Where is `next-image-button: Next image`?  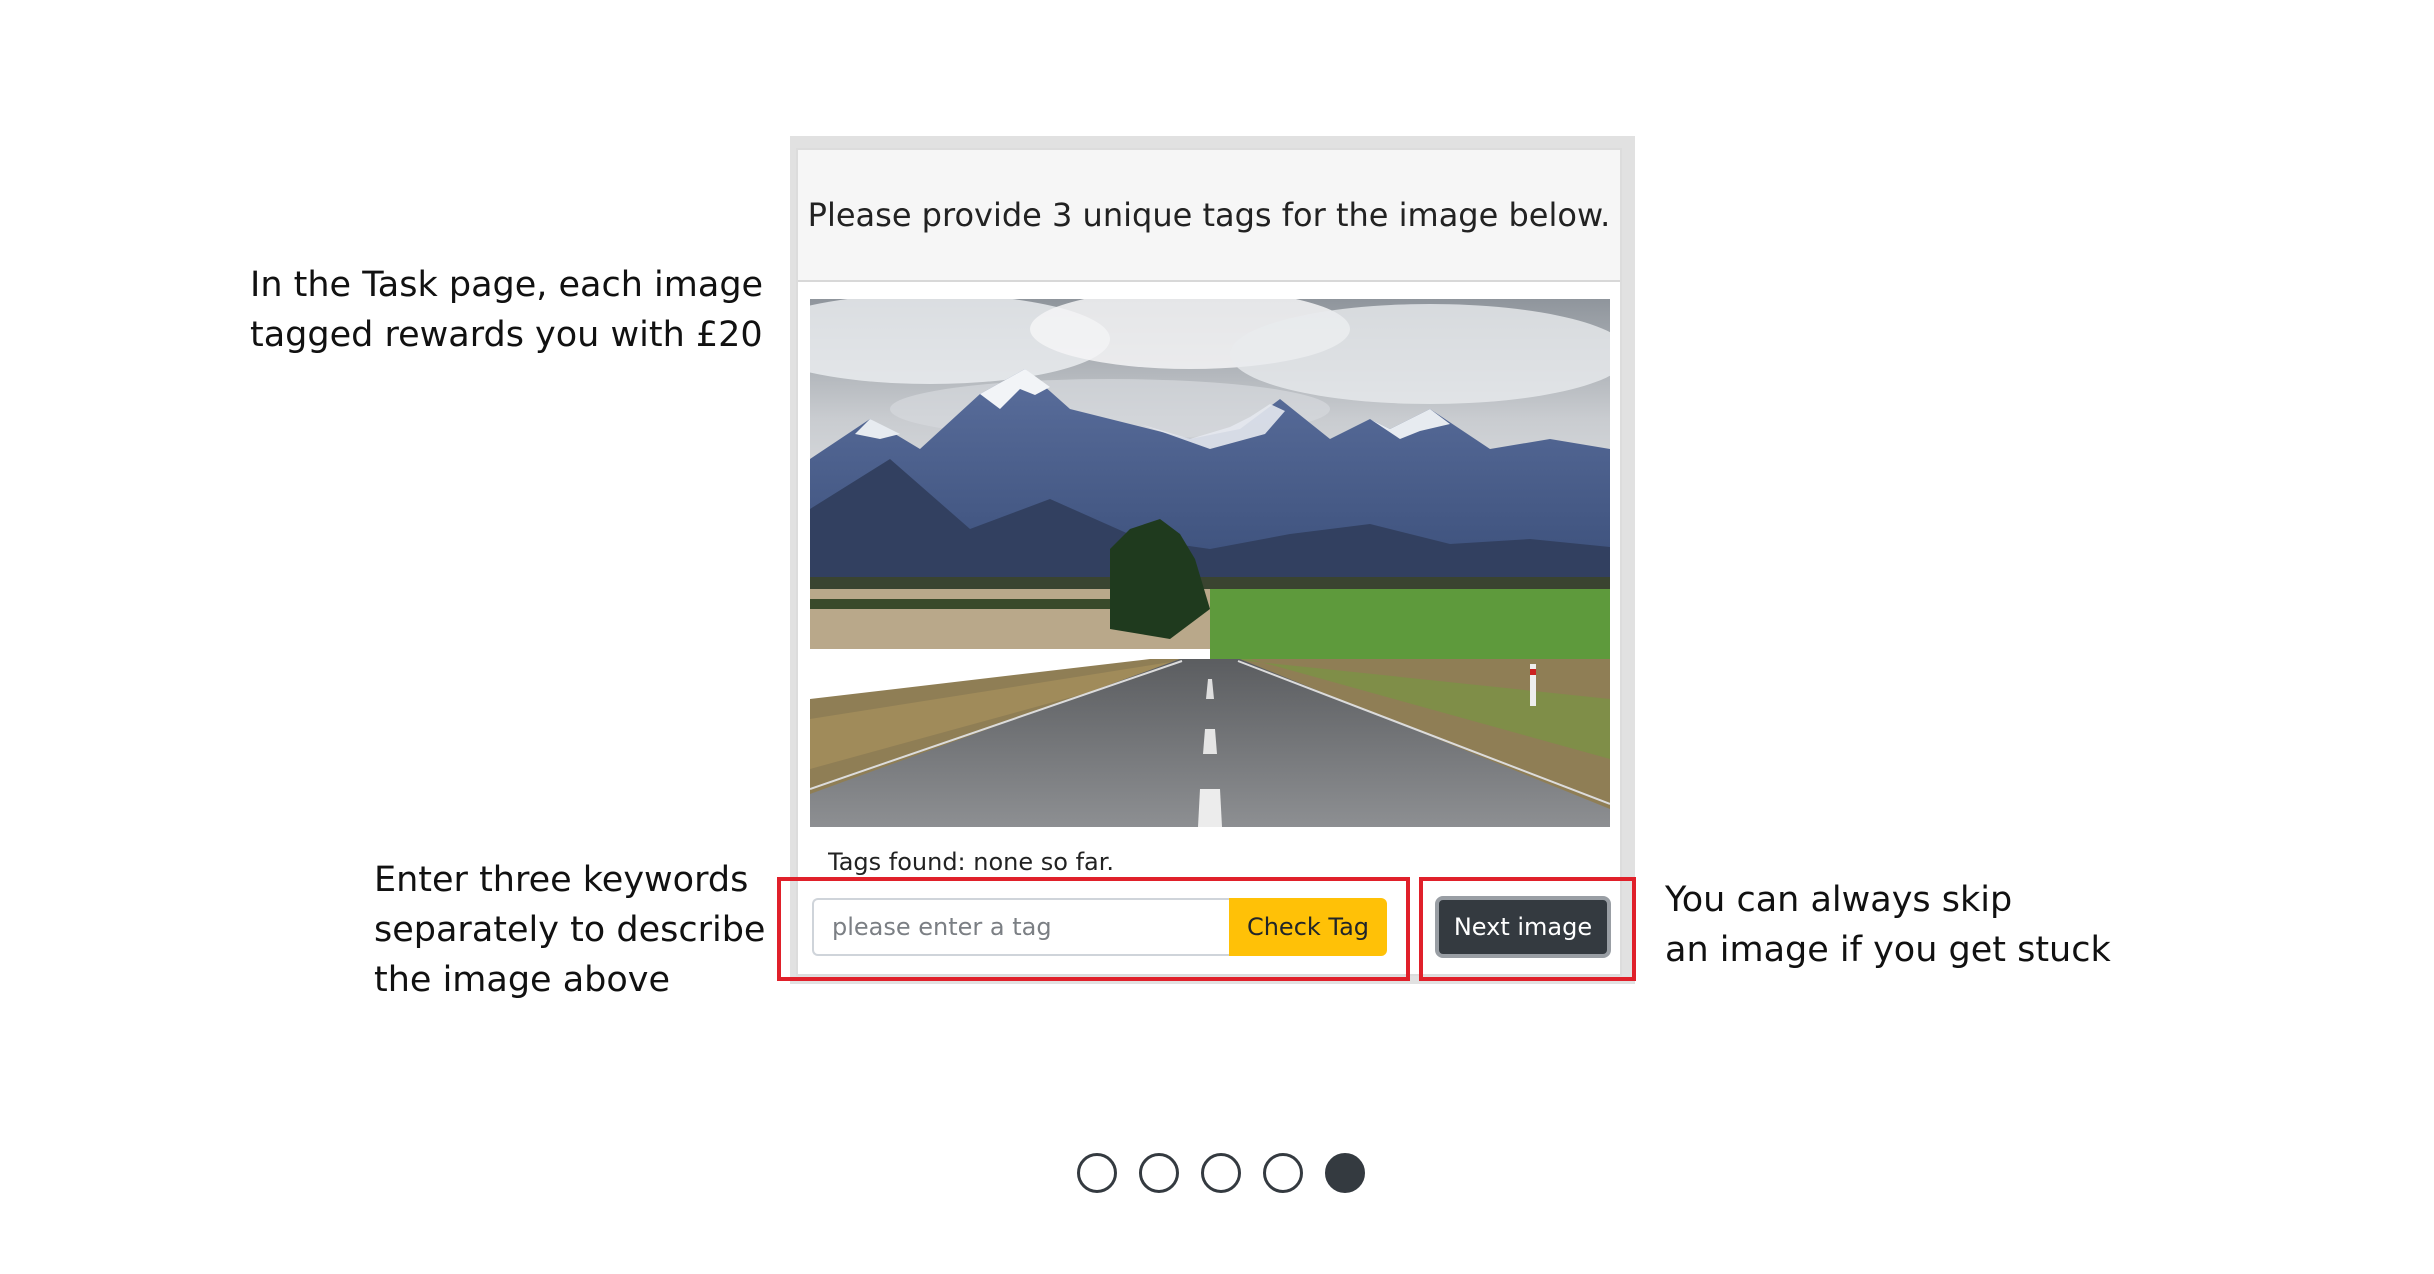 next-image-button: Next image is located at coordinates (1523, 927).